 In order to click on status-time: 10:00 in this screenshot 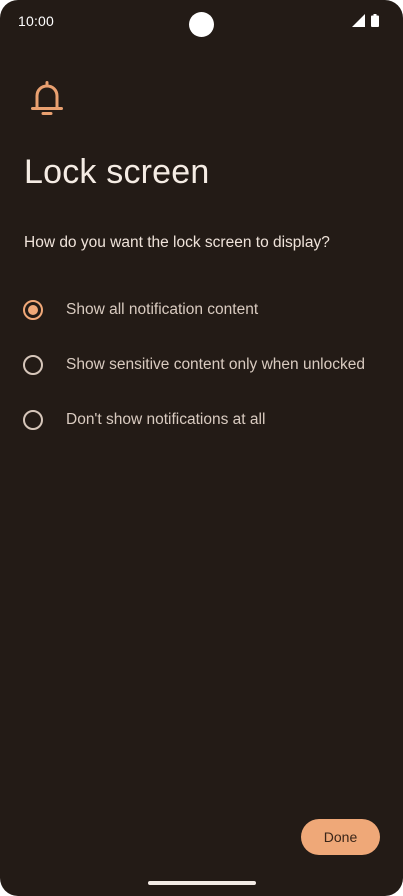, I will do `click(36, 21)`.